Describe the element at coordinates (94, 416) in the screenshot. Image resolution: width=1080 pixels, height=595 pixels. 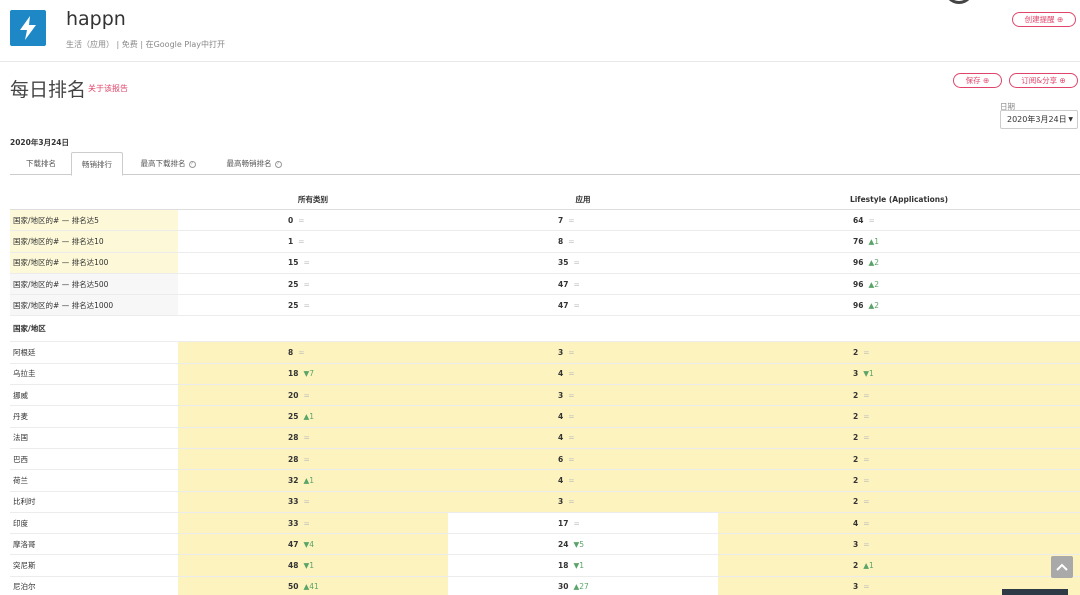
I see `row-label: 丹麦` at that location.